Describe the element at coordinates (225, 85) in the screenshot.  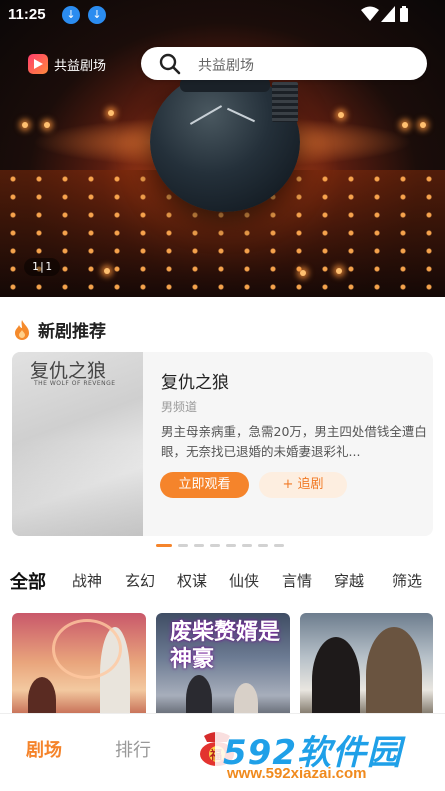
I see `hero-sphere-cap` at that location.